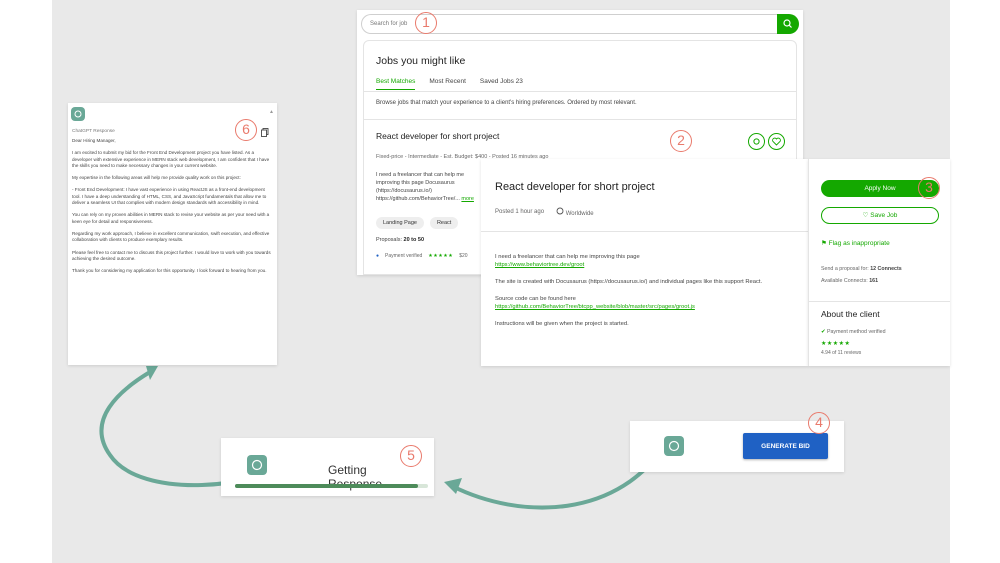 This screenshot has height=563, width=1000. Describe the element at coordinates (411, 456) in the screenshot. I see `step-marker-5: 5` at that location.